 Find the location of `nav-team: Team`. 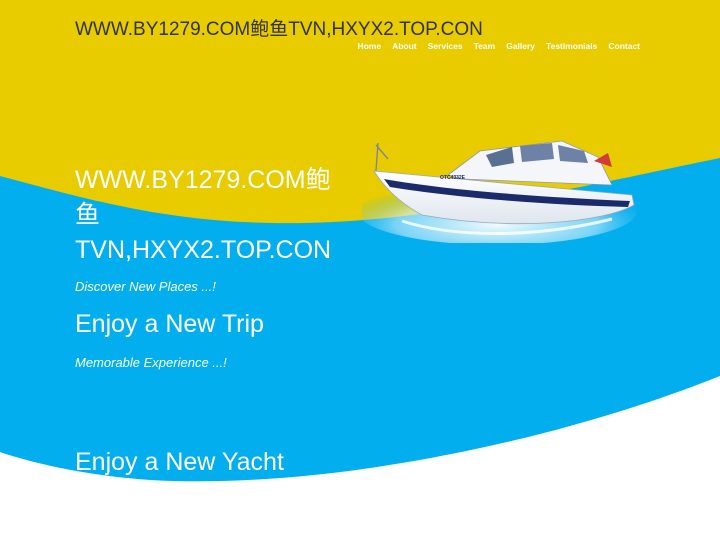

nav-team: Team is located at coordinates (485, 46).